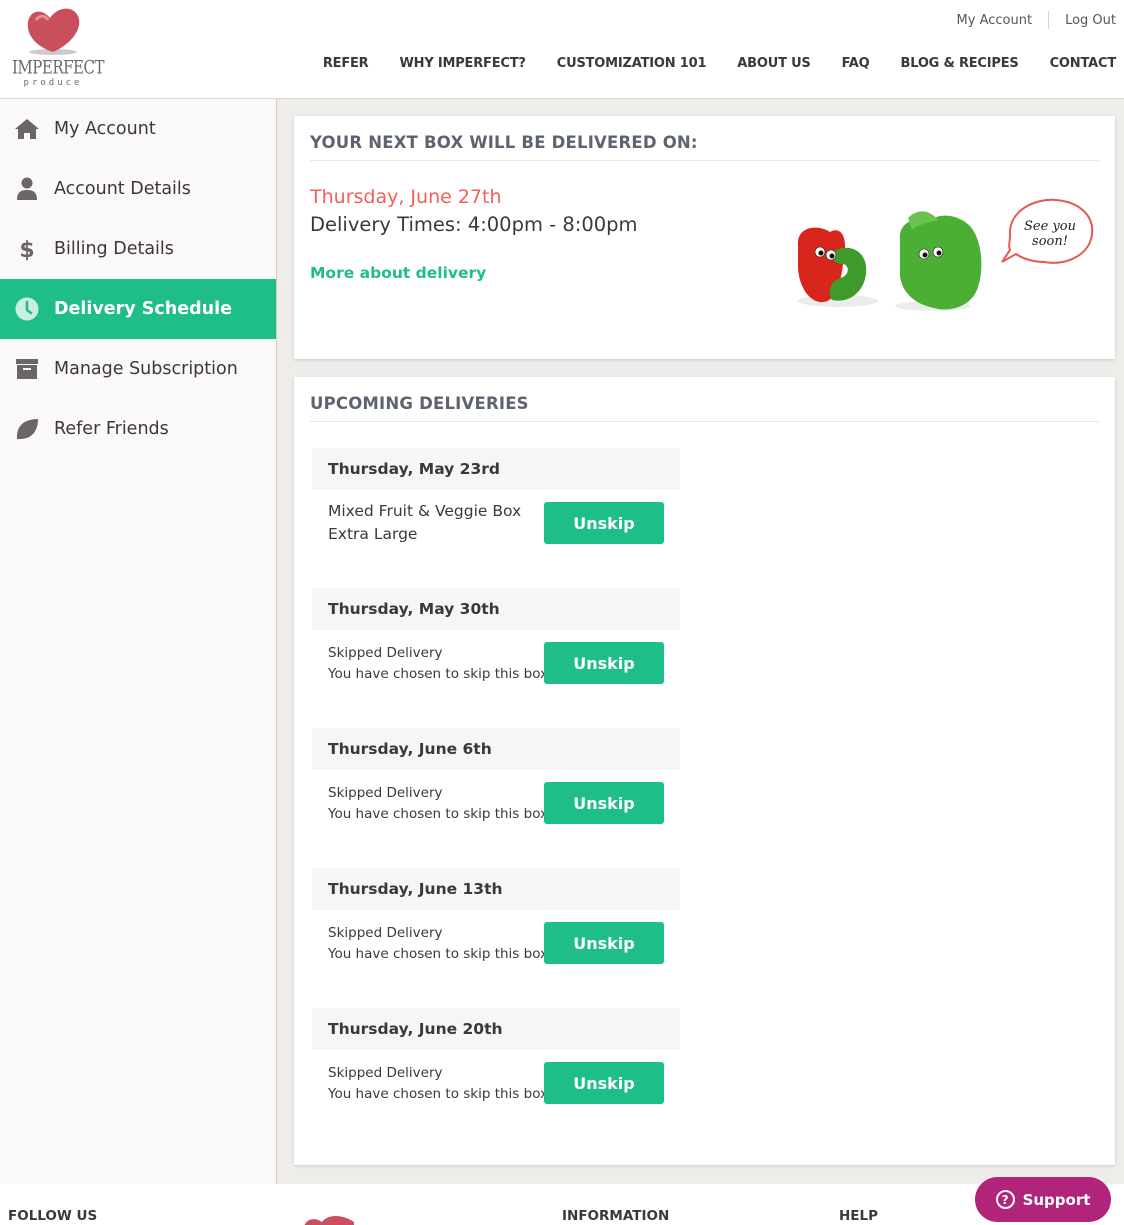 This screenshot has height=1225, width=1124. Describe the element at coordinates (373, 534) in the screenshot. I see `box-size: Extra Large` at that location.